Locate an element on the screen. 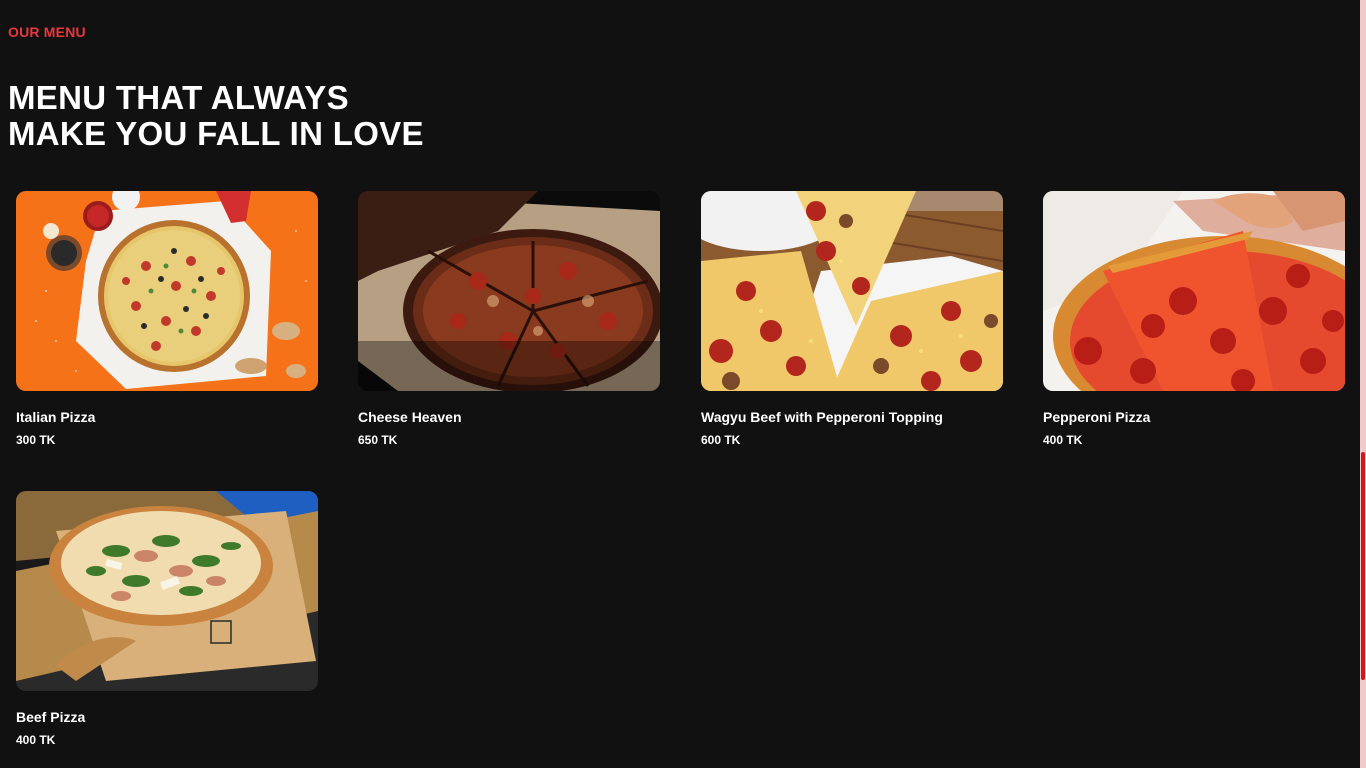  menu-item-name: Cheese Heaven is located at coordinates (410, 417).